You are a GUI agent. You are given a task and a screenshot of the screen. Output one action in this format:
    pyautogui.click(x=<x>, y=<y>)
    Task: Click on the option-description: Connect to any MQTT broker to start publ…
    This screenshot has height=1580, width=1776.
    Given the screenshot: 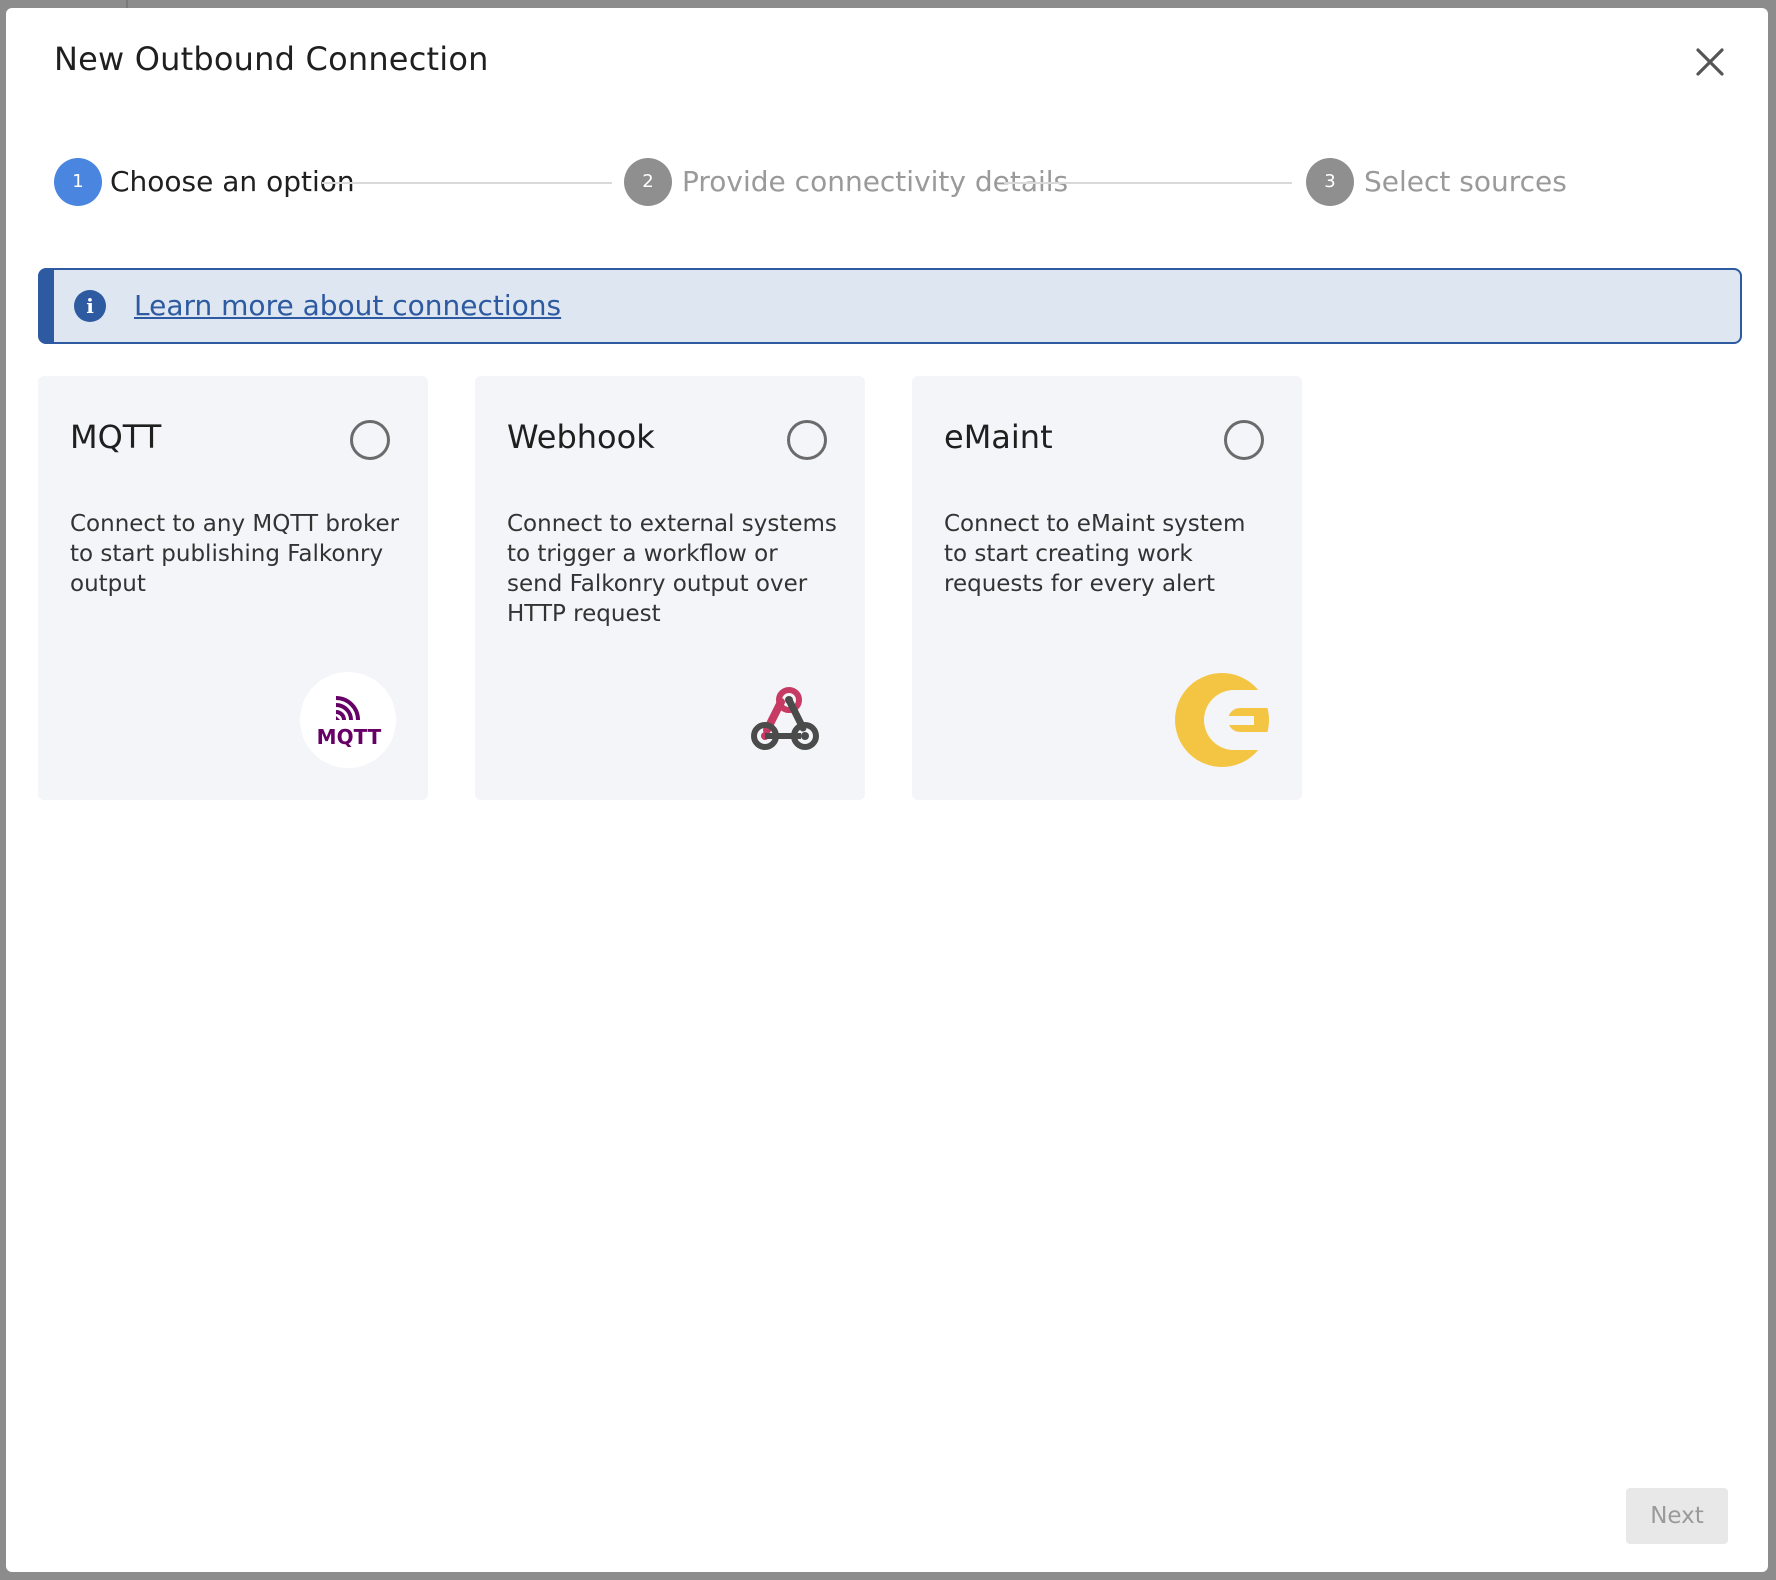 What is the action you would take?
    pyautogui.click(x=235, y=554)
    